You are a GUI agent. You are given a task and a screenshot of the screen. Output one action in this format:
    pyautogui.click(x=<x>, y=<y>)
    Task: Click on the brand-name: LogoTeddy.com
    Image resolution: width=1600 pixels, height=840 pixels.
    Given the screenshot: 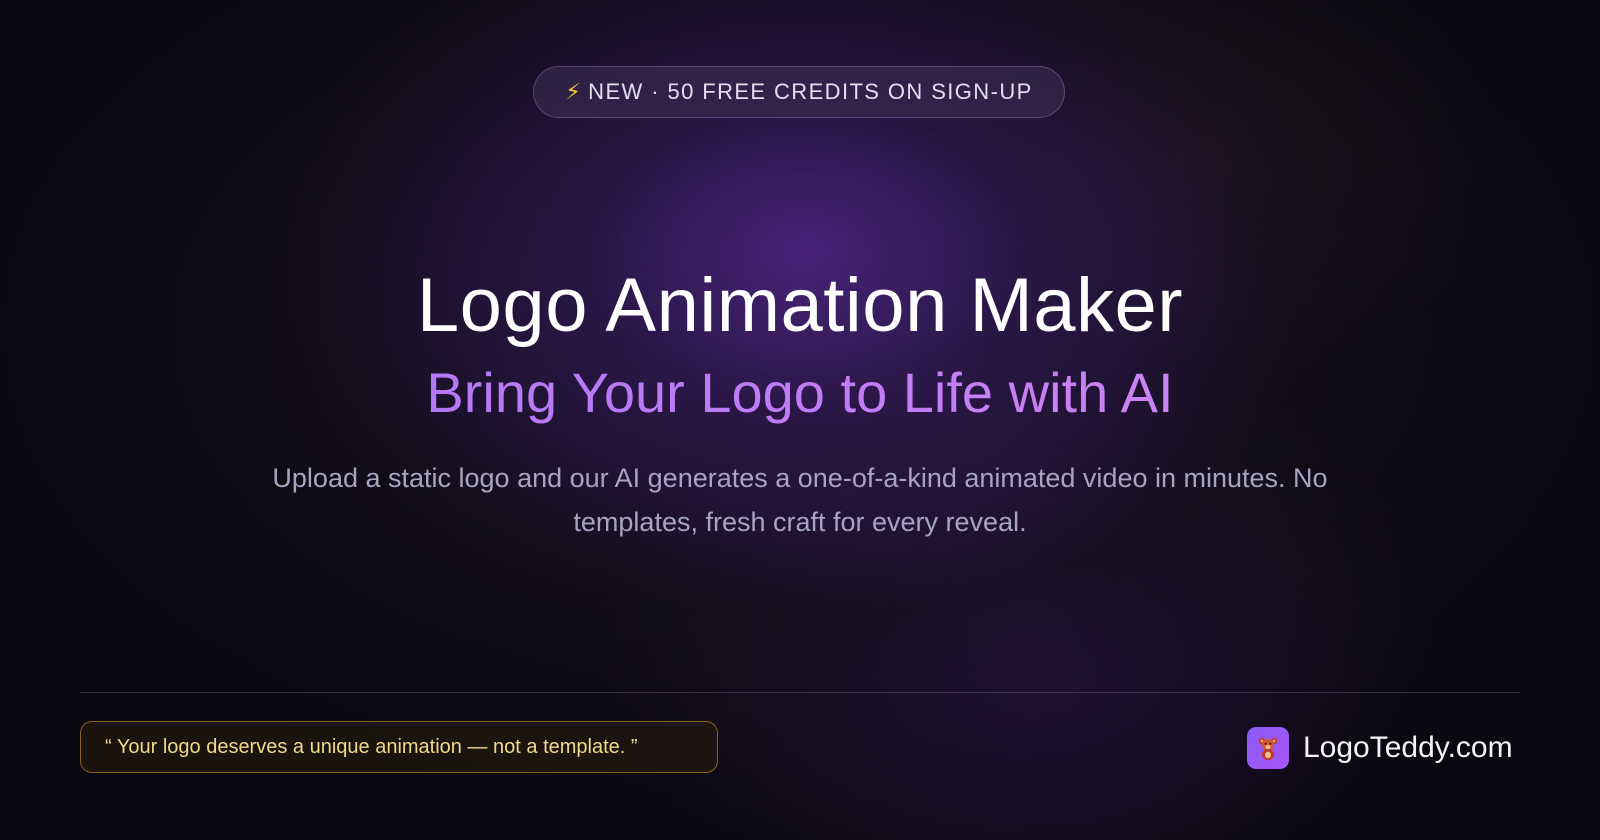 What is the action you would take?
    pyautogui.click(x=1408, y=748)
    